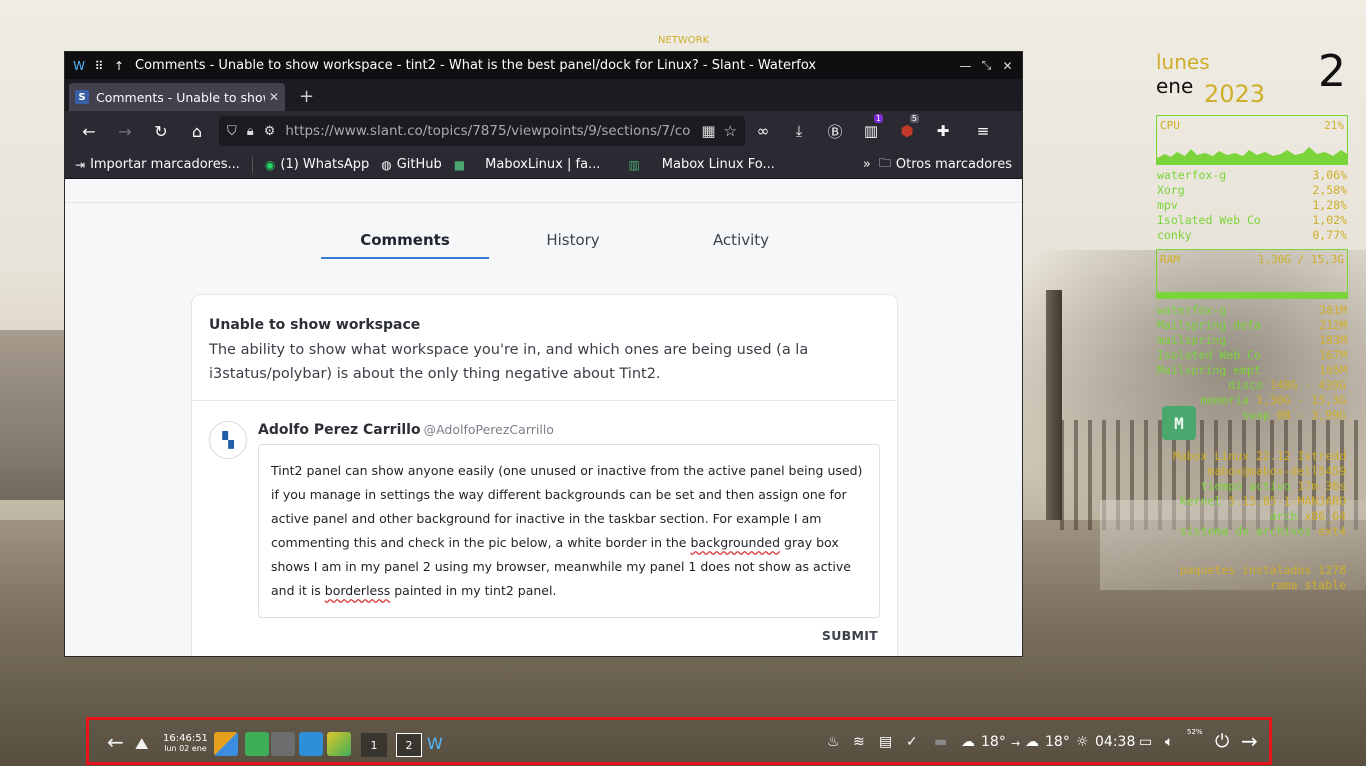 The height and width of the screenshot is (766, 1366). What do you see at coordinates (274, 97) in the screenshot?
I see `tab-close-icon: ✕` at bounding box center [274, 97].